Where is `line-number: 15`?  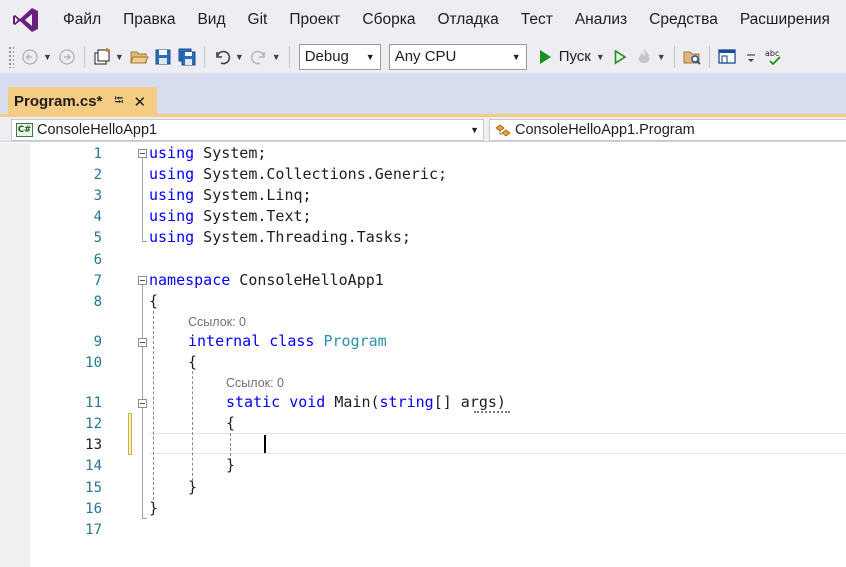 line-number: 15 is located at coordinates (93, 488).